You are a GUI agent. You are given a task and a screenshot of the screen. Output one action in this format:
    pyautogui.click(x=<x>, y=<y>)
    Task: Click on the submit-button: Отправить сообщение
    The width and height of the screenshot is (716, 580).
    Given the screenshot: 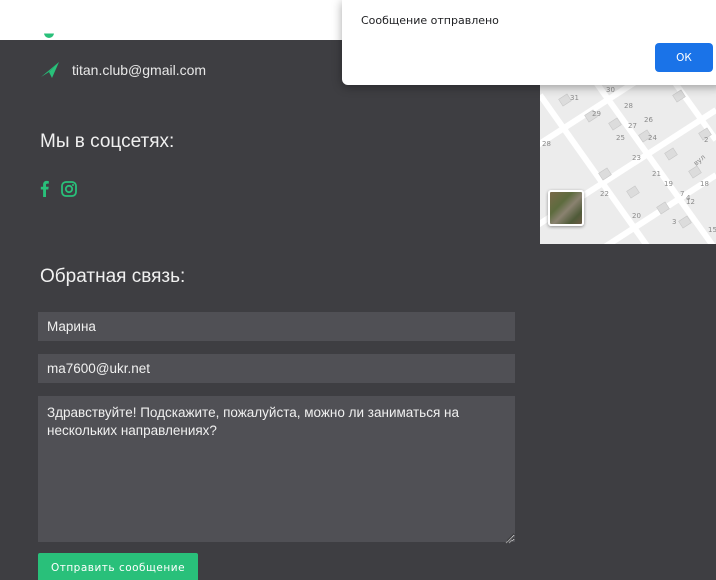 What is the action you would take?
    pyautogui.click(x=118, y=566)
    